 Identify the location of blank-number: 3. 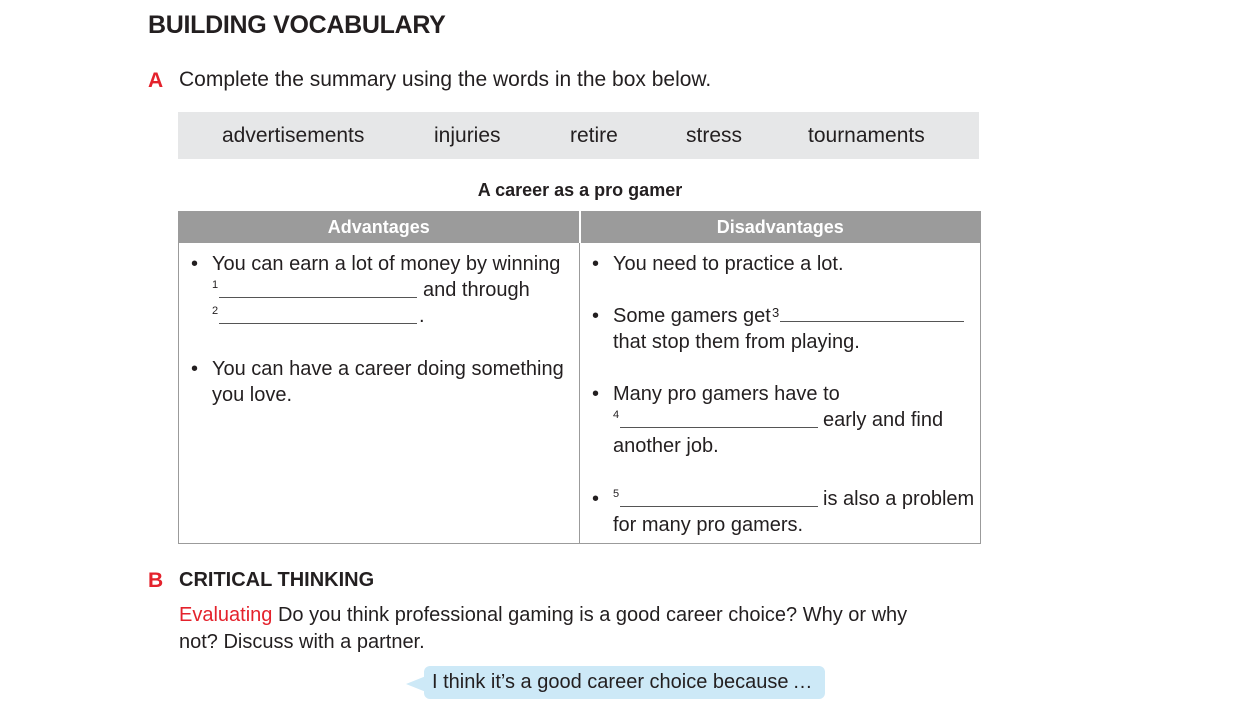
(776, 312).